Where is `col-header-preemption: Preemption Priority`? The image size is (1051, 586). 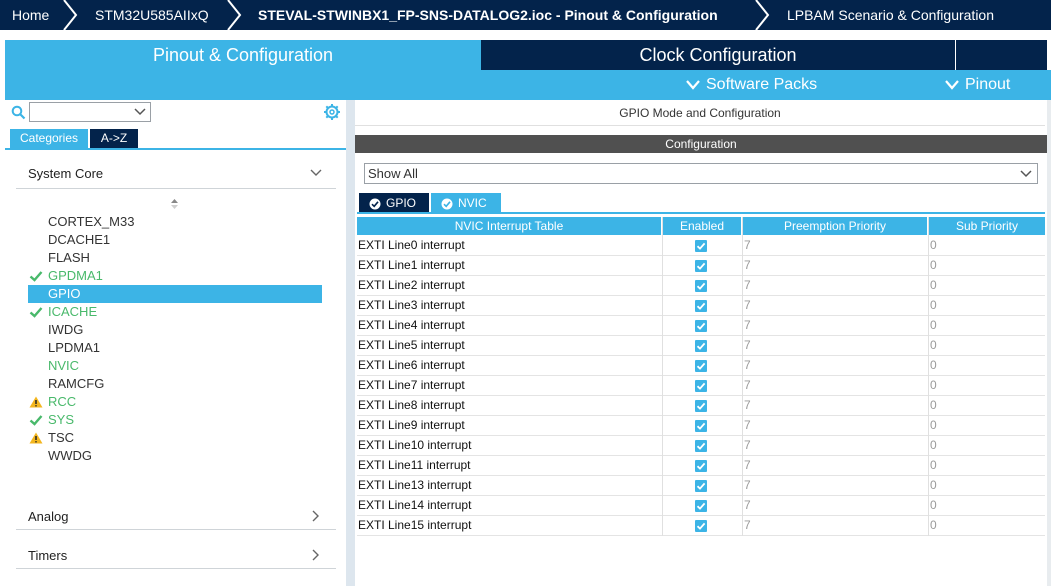
col-header-preemption: Preemption Priority is located at coordinates (835, 226).